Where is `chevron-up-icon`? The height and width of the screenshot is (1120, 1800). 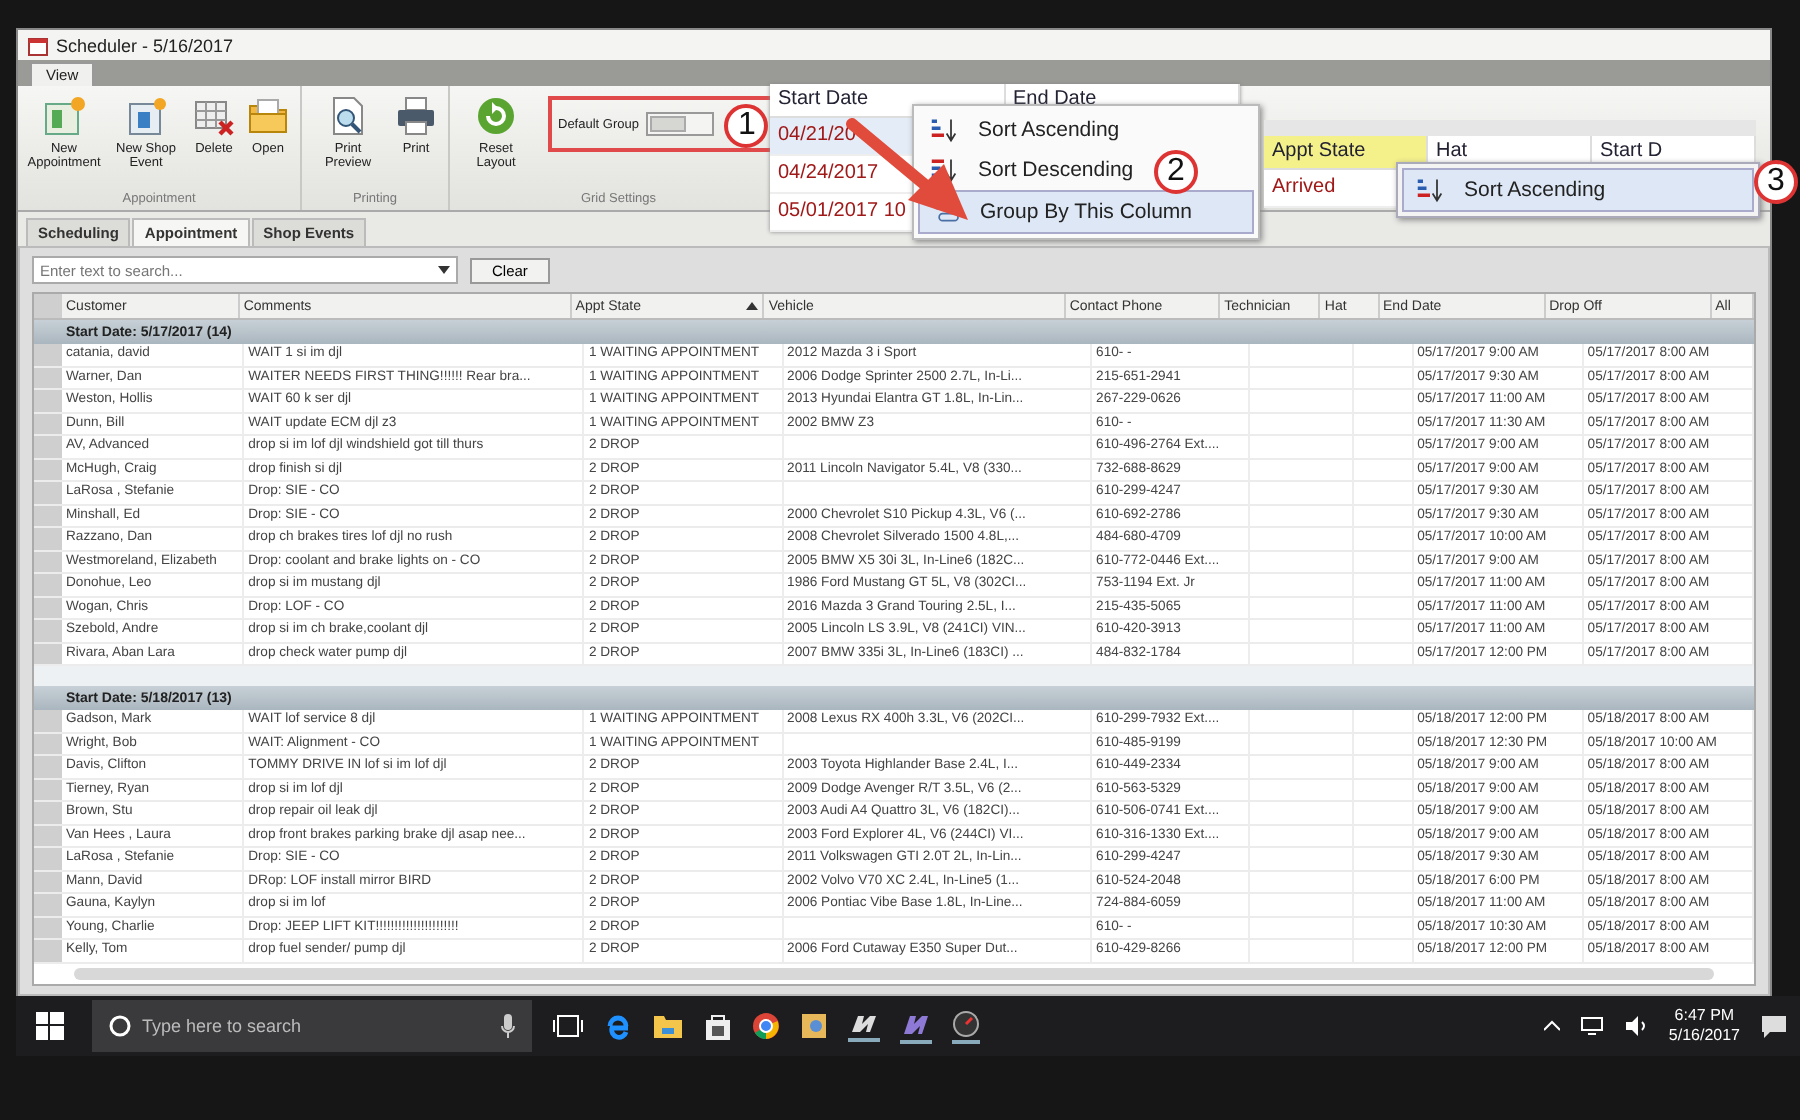 chevron-up-icon is located at coordinates (1552, 1026).